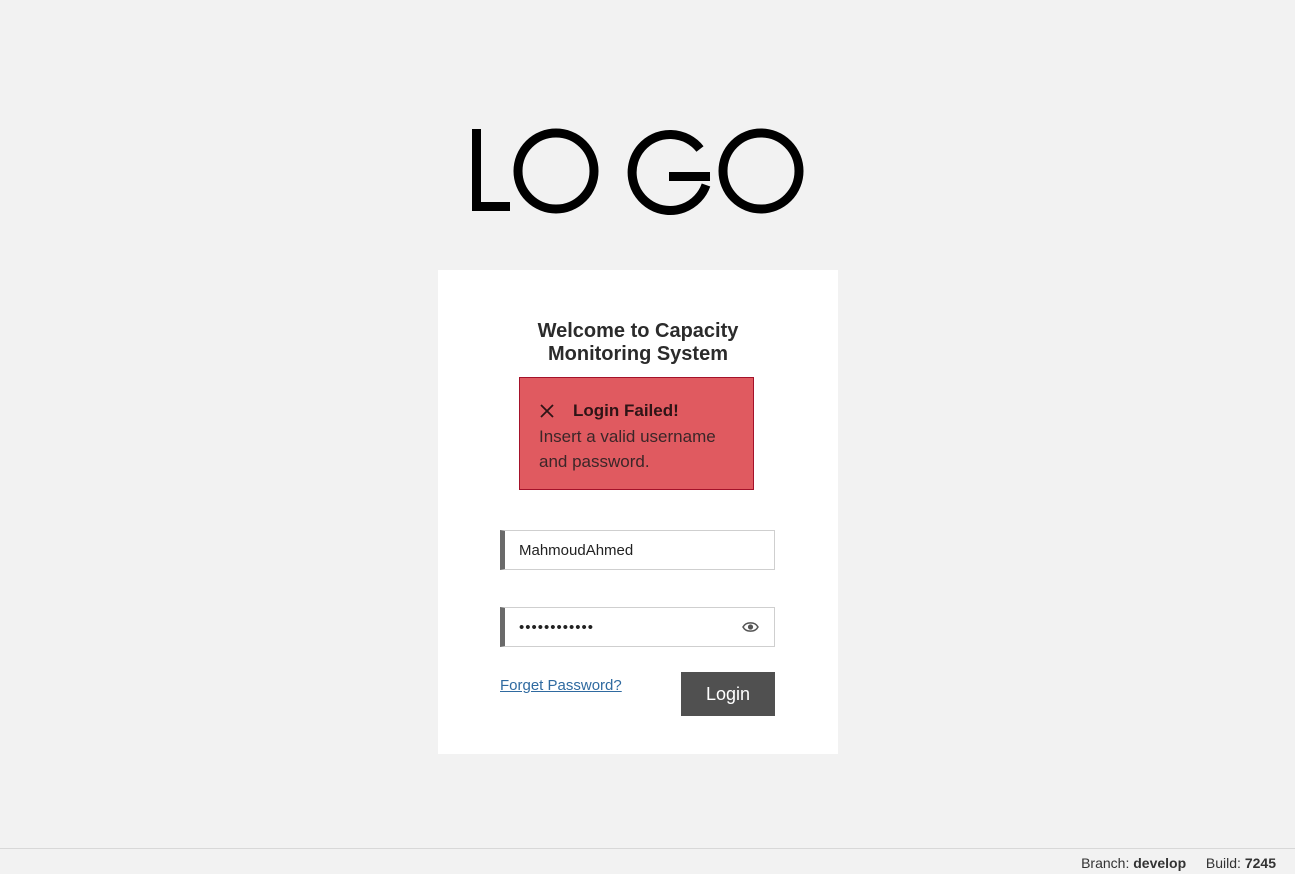 This screenshot has height=874, width=1295. I want to click on close-icon, so click(547, 411).